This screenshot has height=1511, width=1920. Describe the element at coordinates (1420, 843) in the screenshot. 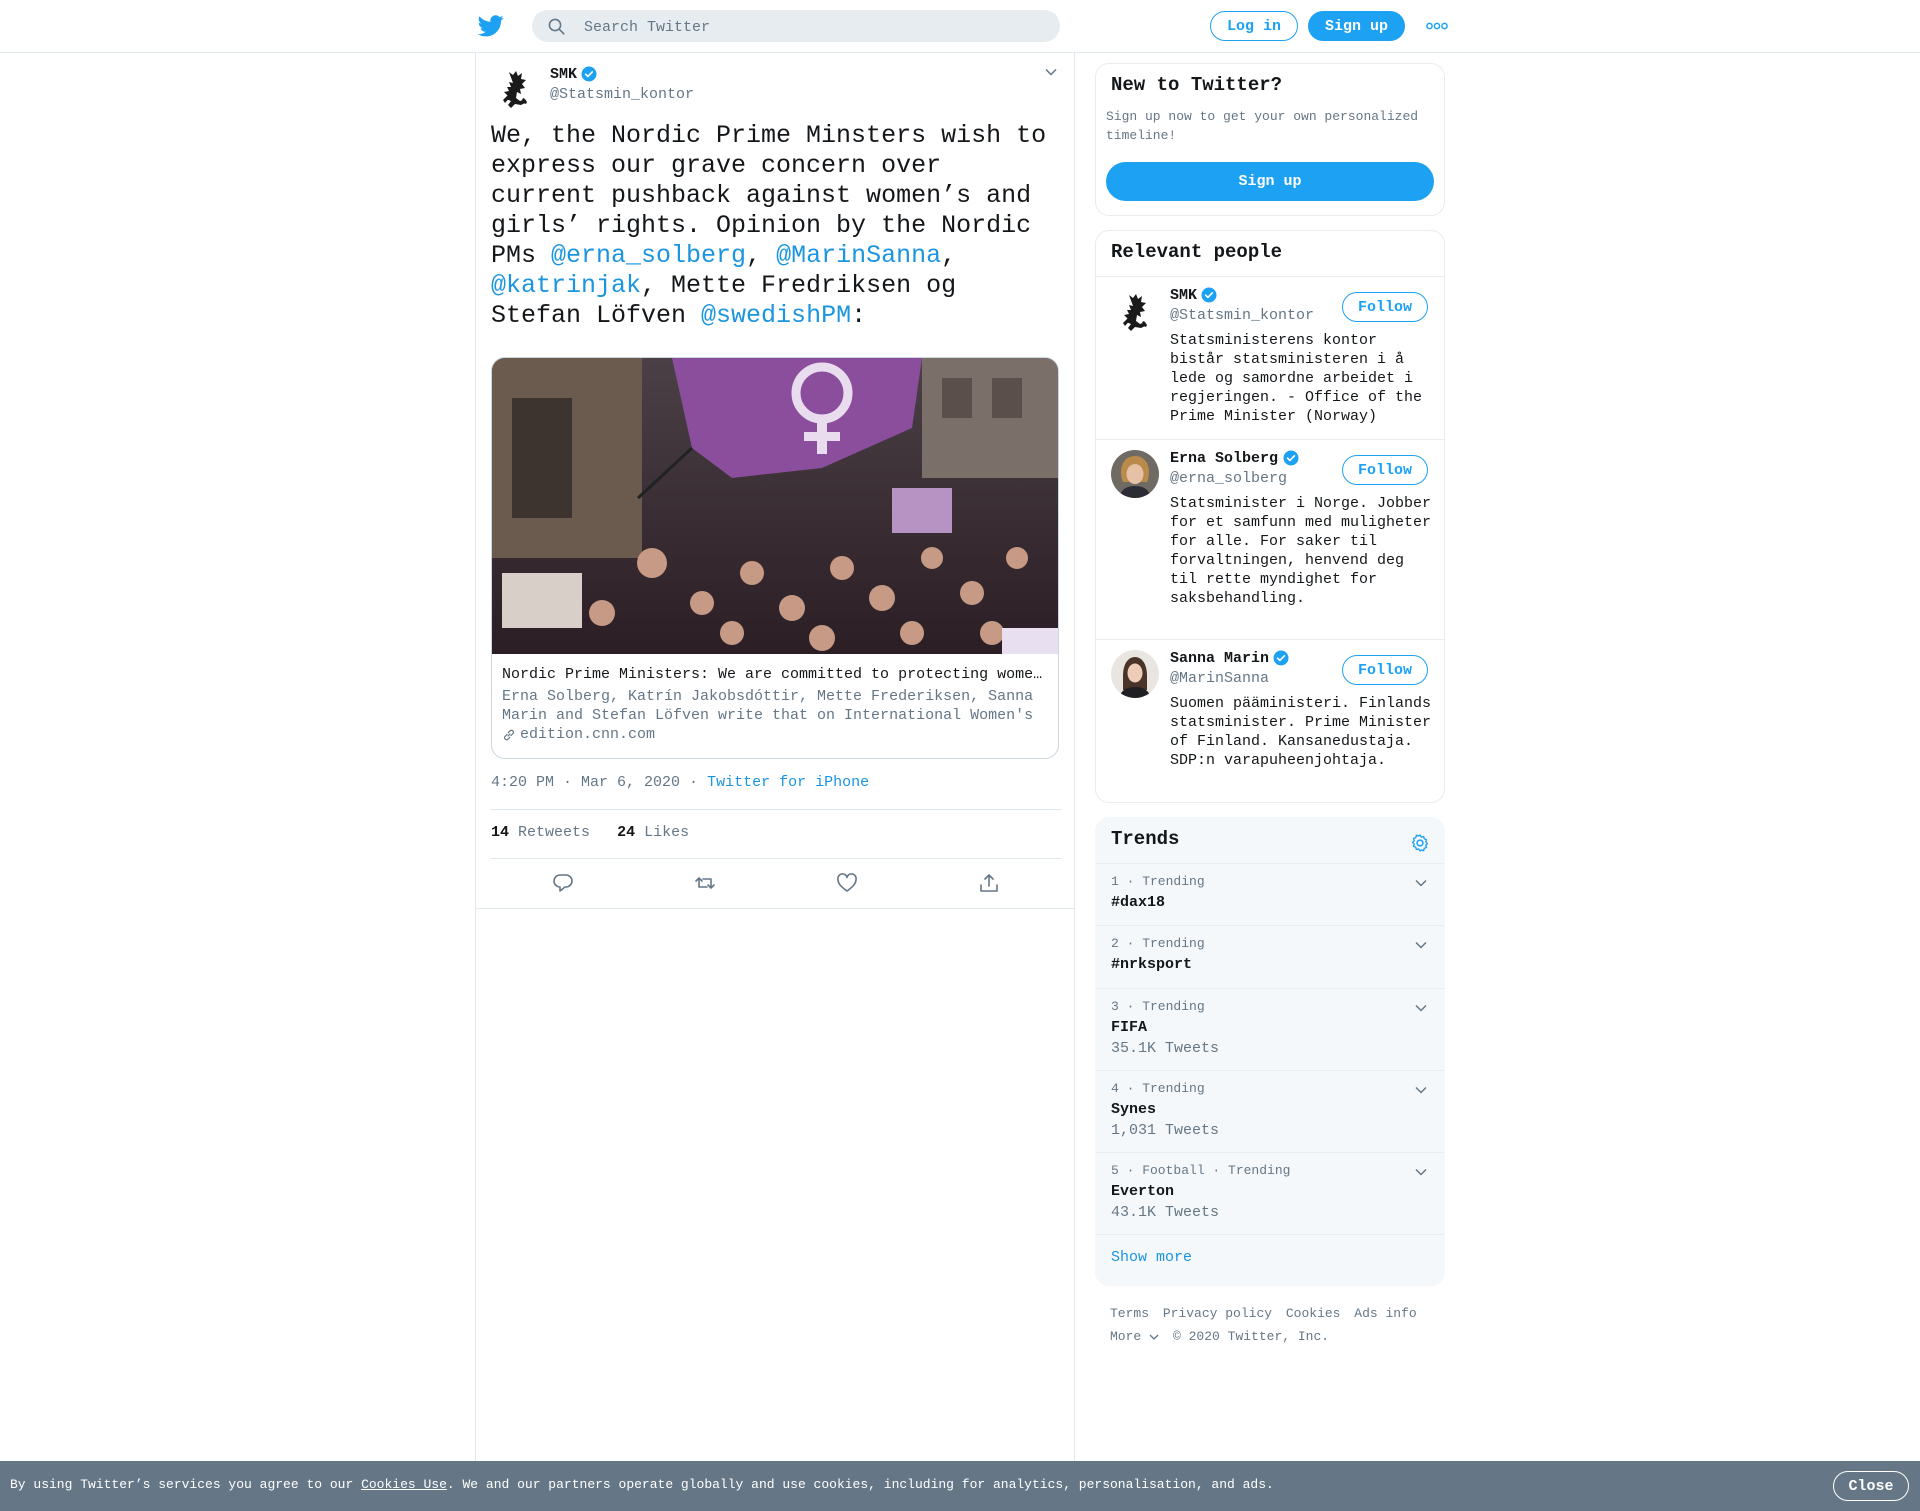

I see `settings-gear-icon` at that location.